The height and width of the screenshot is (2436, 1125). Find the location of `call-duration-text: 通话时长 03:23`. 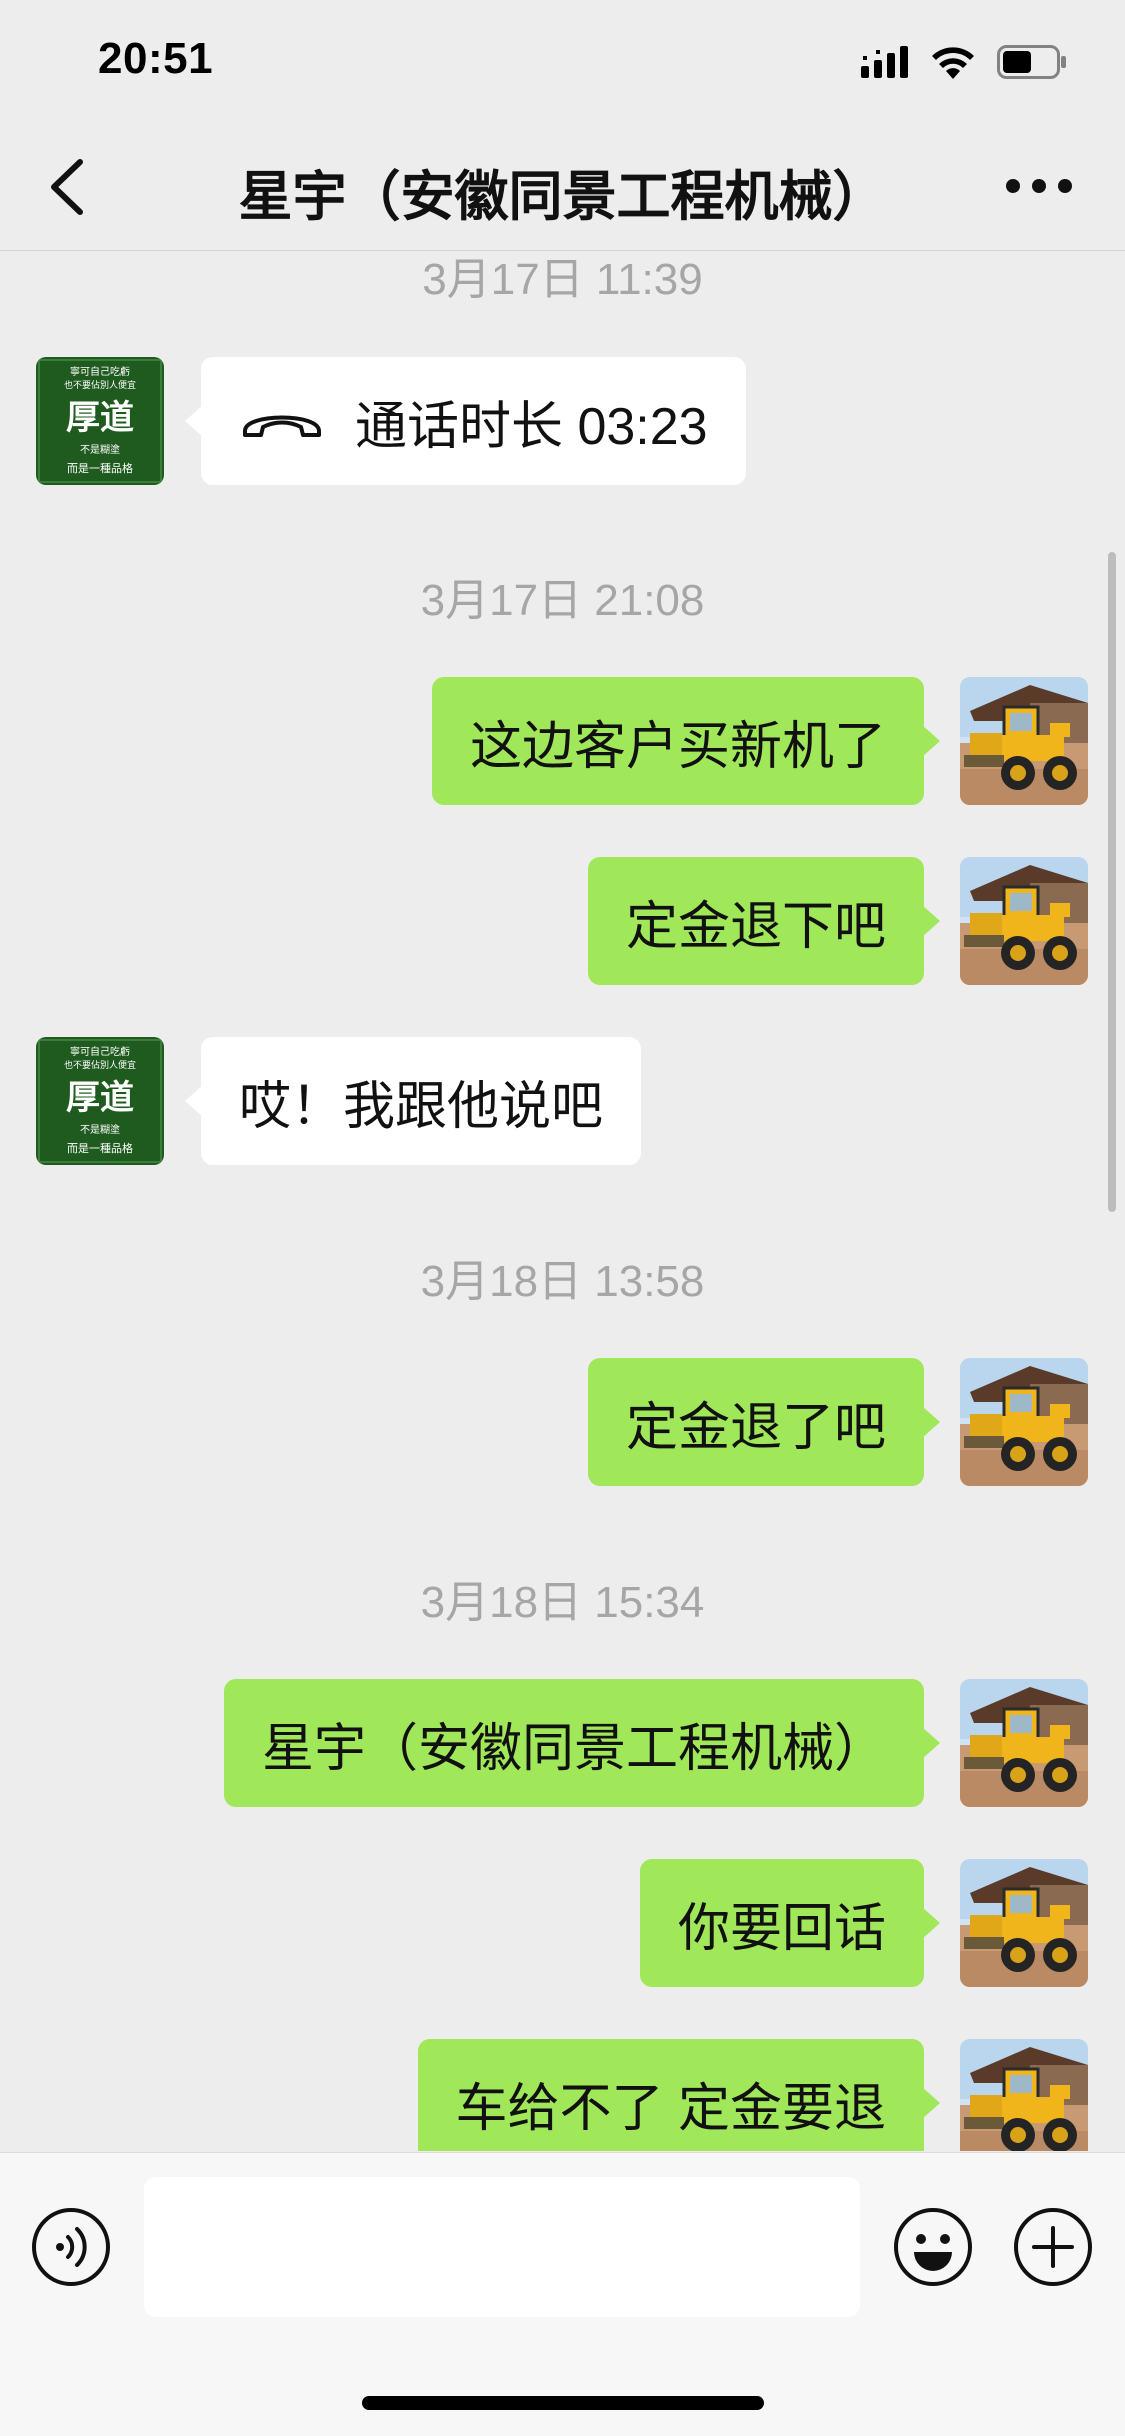

call-duration-text: 通话时长 03:23 is located at coordinates (531, 426).